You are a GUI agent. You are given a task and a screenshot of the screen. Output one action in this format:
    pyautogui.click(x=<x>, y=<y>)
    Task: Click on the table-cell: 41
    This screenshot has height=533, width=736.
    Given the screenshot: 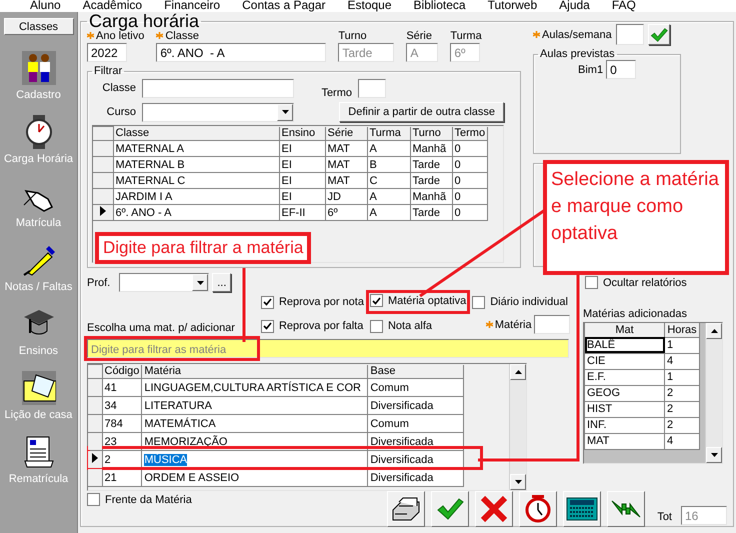 What is the action you would take?
    pyautogui.click(x=122, y=387)
    